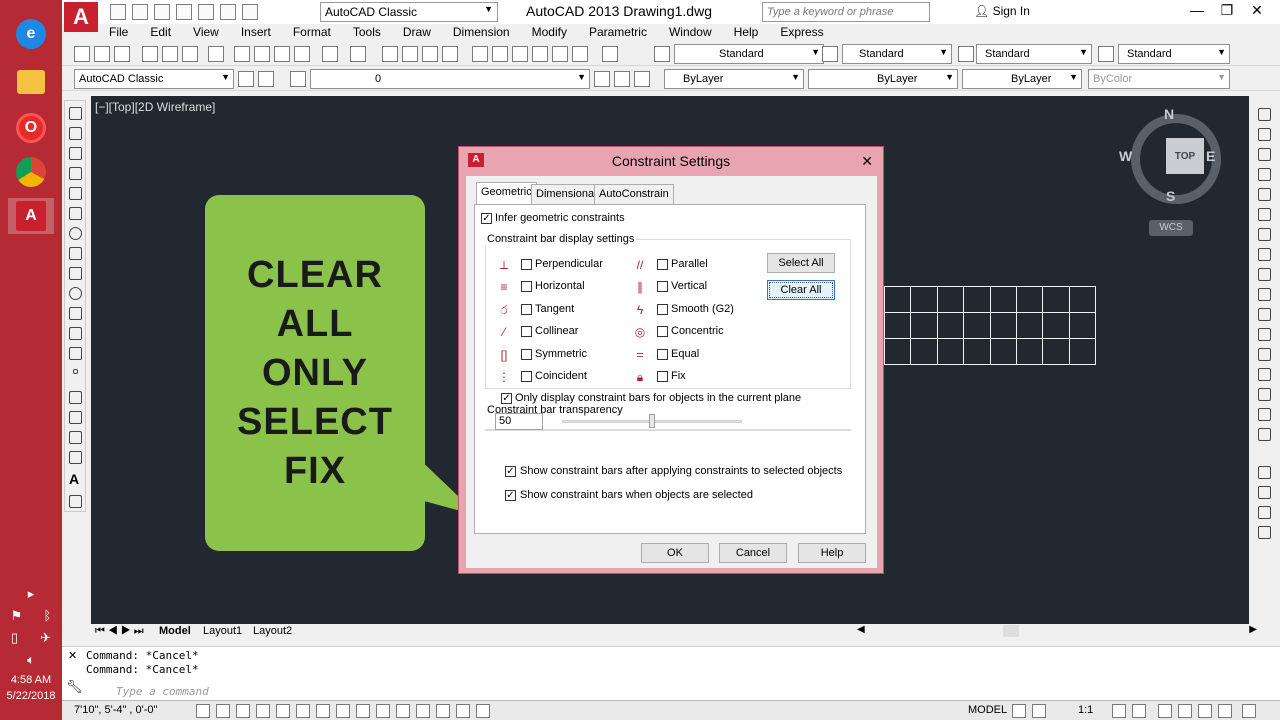 The width and height of the screenshot is (1280, 720). Describe the element at coordinates (31, 128) in the screenshot. I see `taskbar-app-opera: O` at that location.